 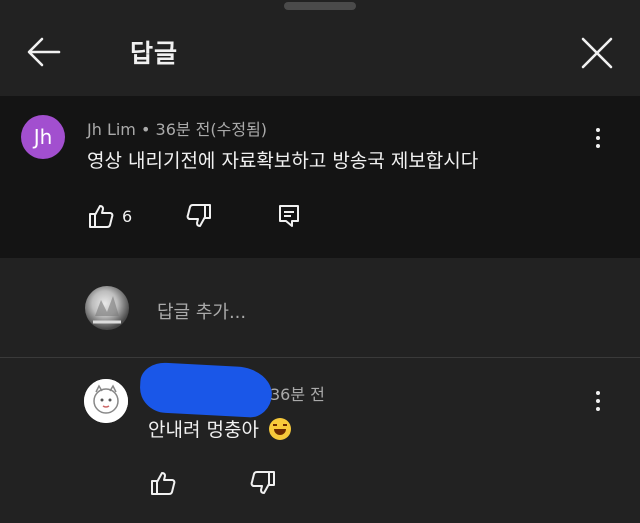 I want to click on like-button: 6, so click(x=110, y=216).